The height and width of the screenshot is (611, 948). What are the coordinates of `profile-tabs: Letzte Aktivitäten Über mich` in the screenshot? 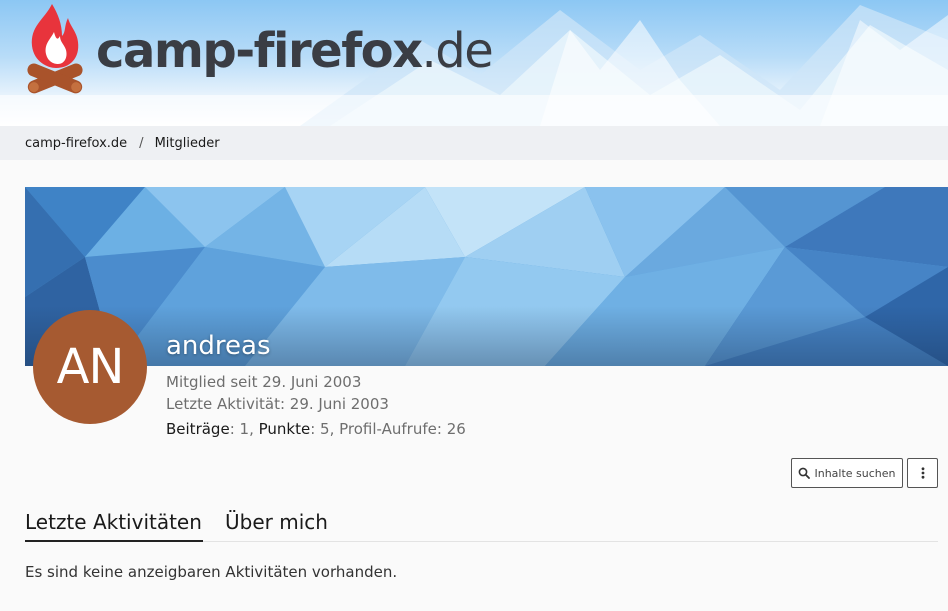 It's located at (481, 526).